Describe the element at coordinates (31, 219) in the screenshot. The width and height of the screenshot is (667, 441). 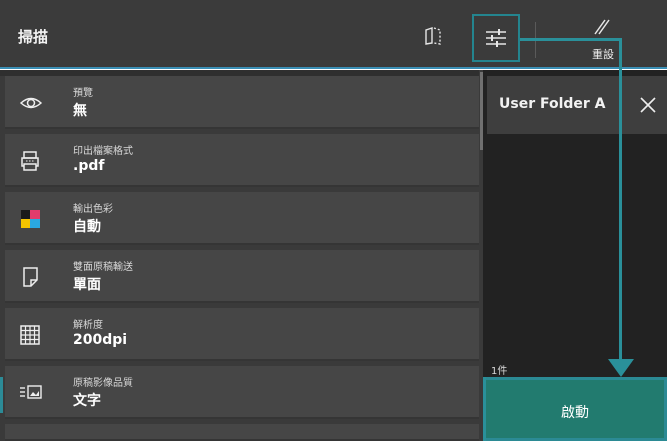
I see `color-icon` at that location.